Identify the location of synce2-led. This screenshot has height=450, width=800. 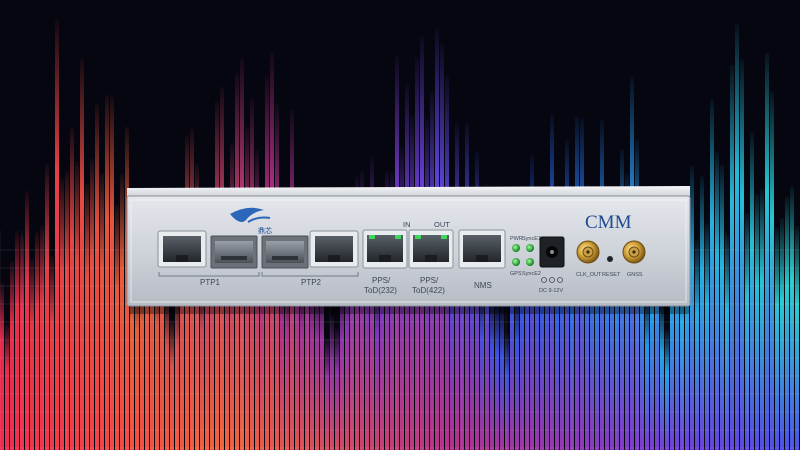
(530, 262).